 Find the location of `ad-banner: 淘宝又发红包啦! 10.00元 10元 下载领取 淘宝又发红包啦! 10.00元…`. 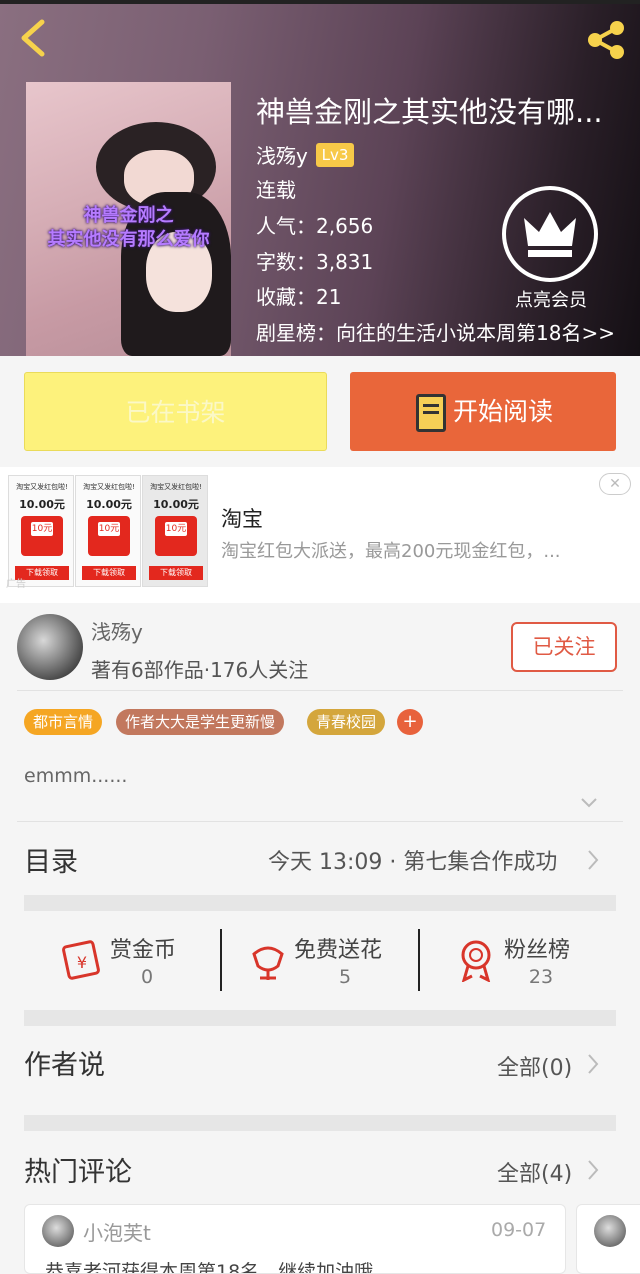

ad-banner: 淘宝又发红包啦! 10.00元 10元 下载领取 淘宝又发红包啦! 10.00元… is located at coordinates (320, 535).